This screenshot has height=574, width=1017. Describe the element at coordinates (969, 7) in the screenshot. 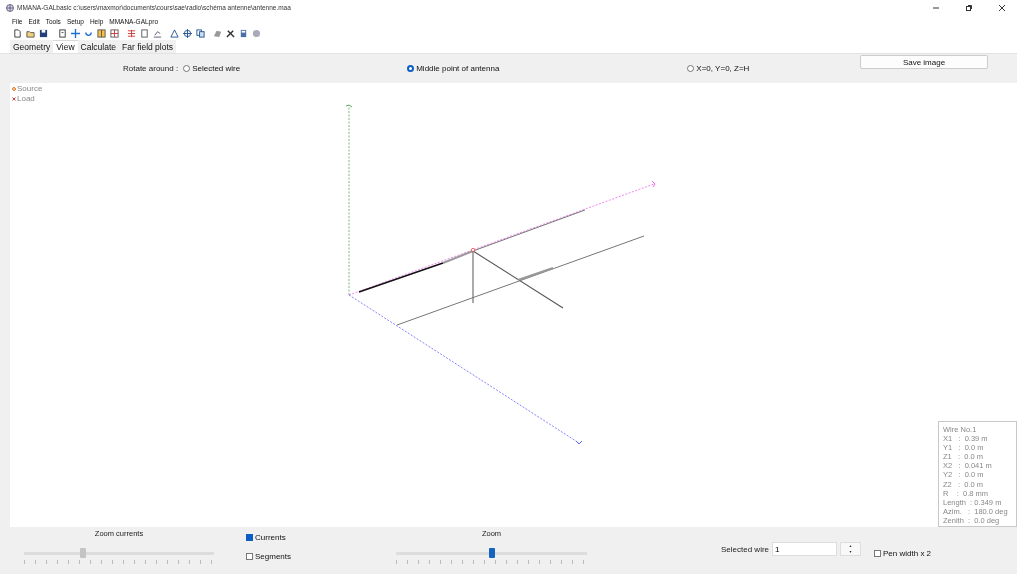

I see `restore-icon` at that location.